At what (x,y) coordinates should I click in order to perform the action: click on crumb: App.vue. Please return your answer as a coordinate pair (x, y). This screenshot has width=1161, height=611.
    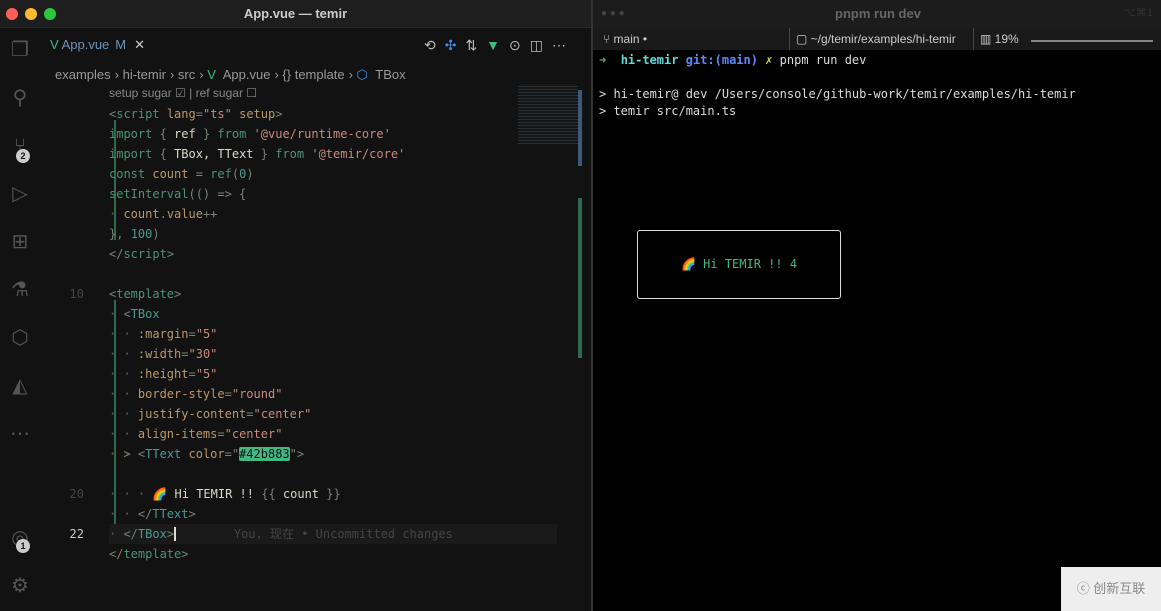
    Looking at the image, I should click on (247, 74).